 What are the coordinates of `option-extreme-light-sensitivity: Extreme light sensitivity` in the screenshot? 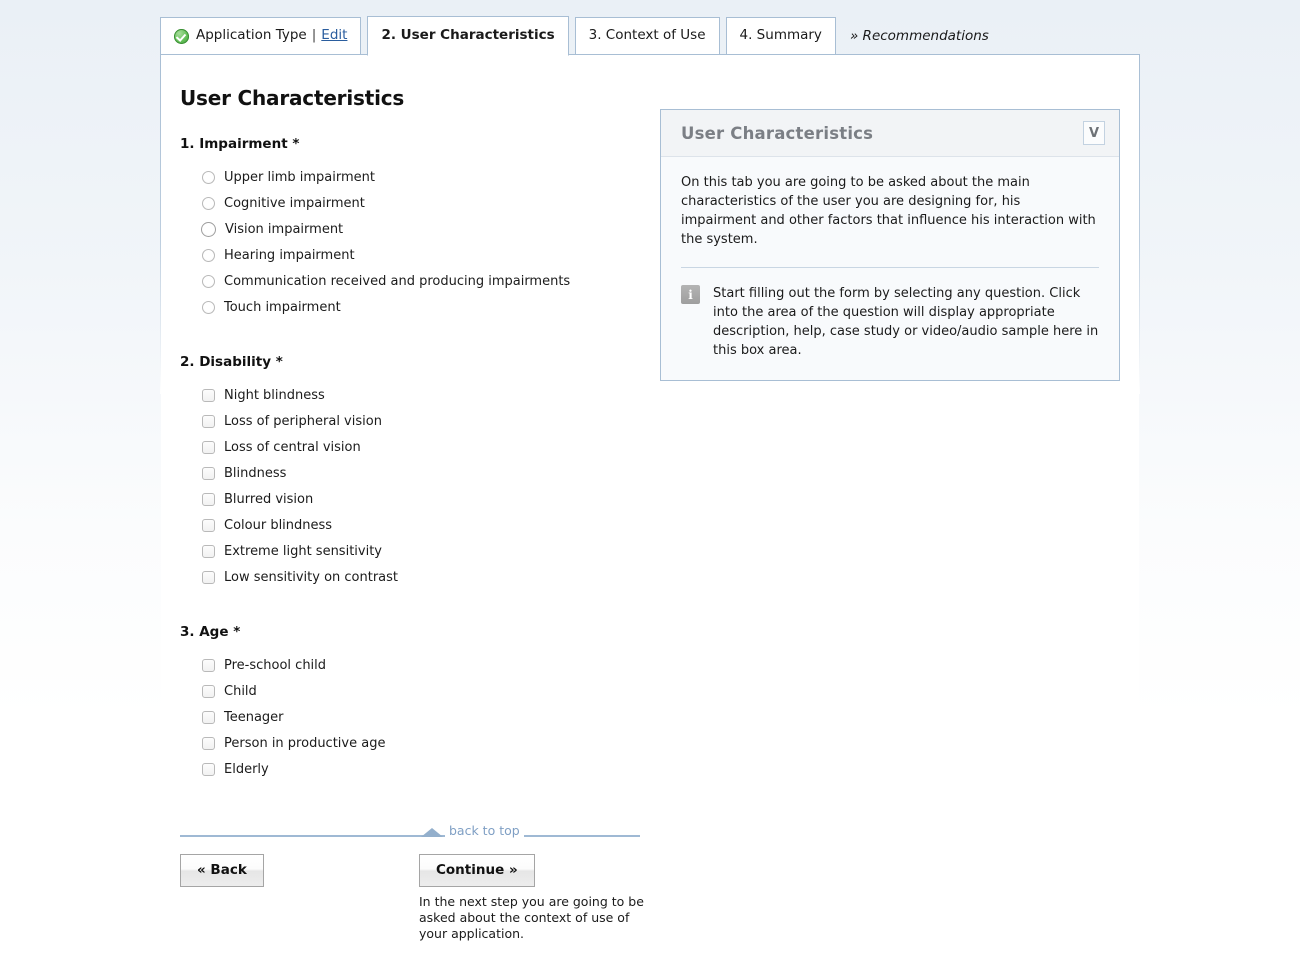 It's located at (289, 551).